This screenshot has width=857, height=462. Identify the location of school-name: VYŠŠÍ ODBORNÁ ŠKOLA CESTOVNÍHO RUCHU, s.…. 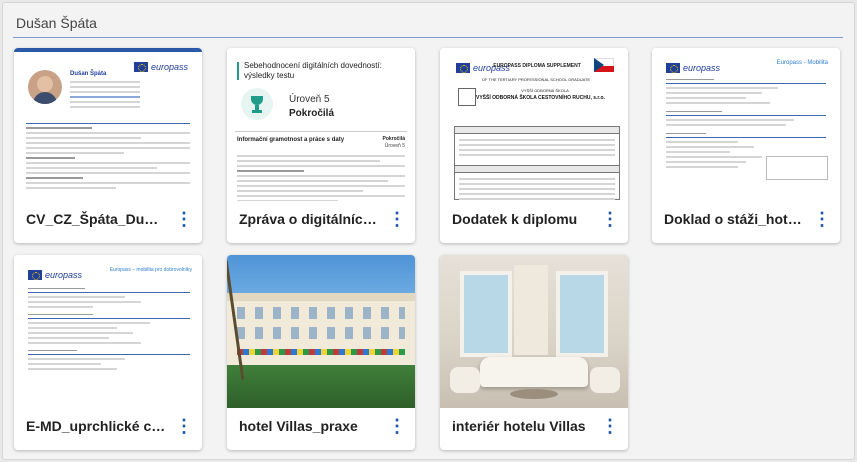
(540, 98).